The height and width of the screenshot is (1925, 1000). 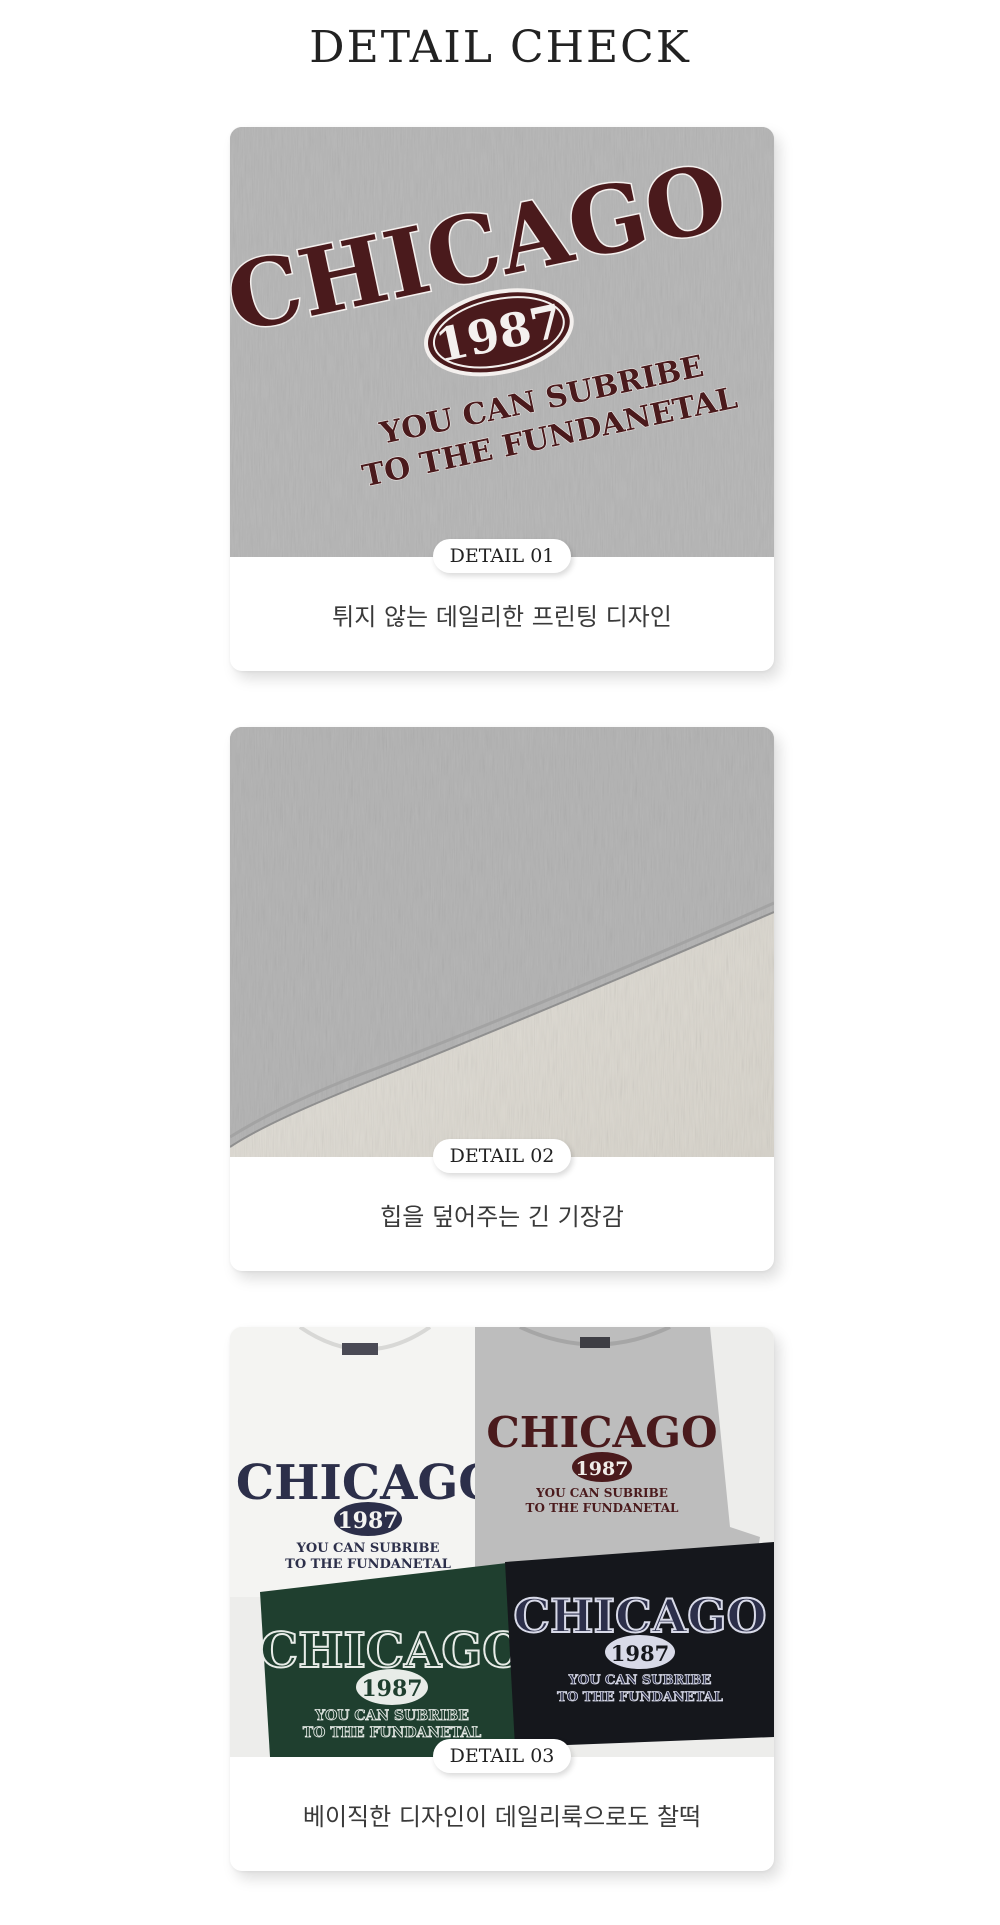 I want to click on gray-print-headline: CHICAGO, so click(x=601, y=1432).